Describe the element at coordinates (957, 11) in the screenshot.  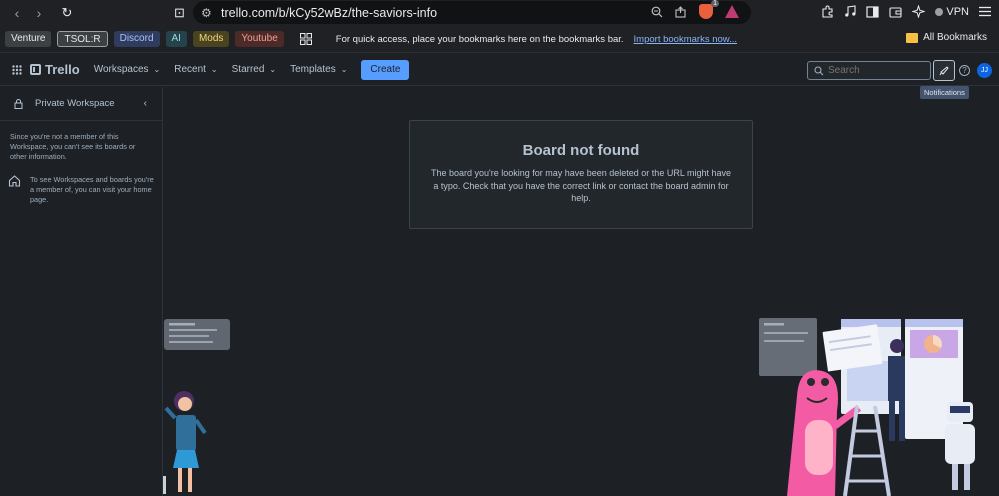
I see `vpn-label: VPN` at that location.